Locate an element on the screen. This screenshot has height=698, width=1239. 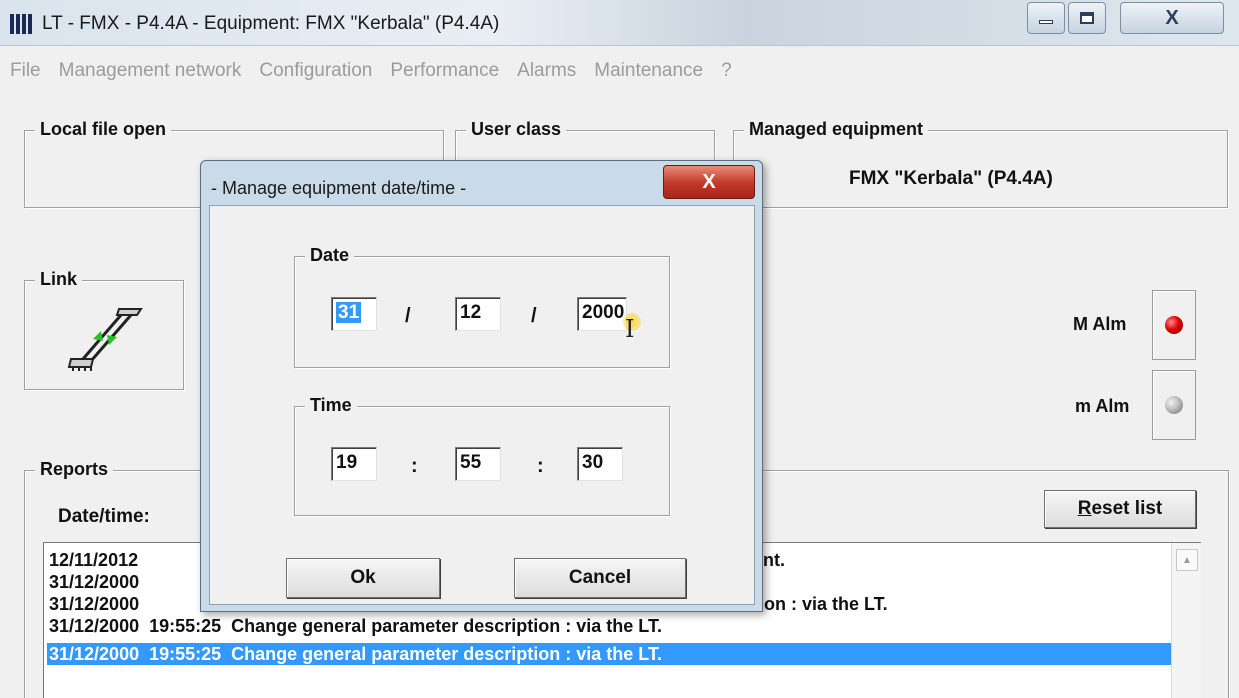
menu-maintenance: Maintenance is located at coordinates (648, 73).